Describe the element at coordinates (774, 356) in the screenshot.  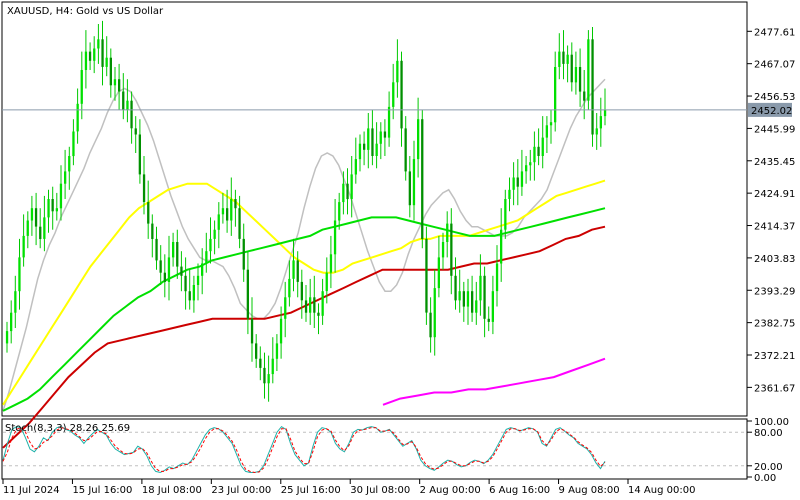
I see `price-tick-label: 2372.21` at that location.